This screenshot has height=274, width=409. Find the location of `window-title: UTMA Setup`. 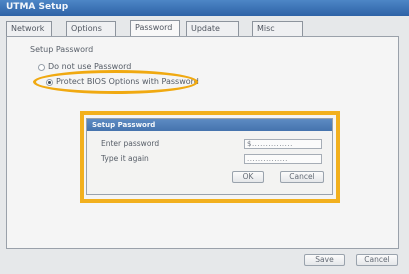

window-title: UTMA Setup is located at coordinates (37, 7).